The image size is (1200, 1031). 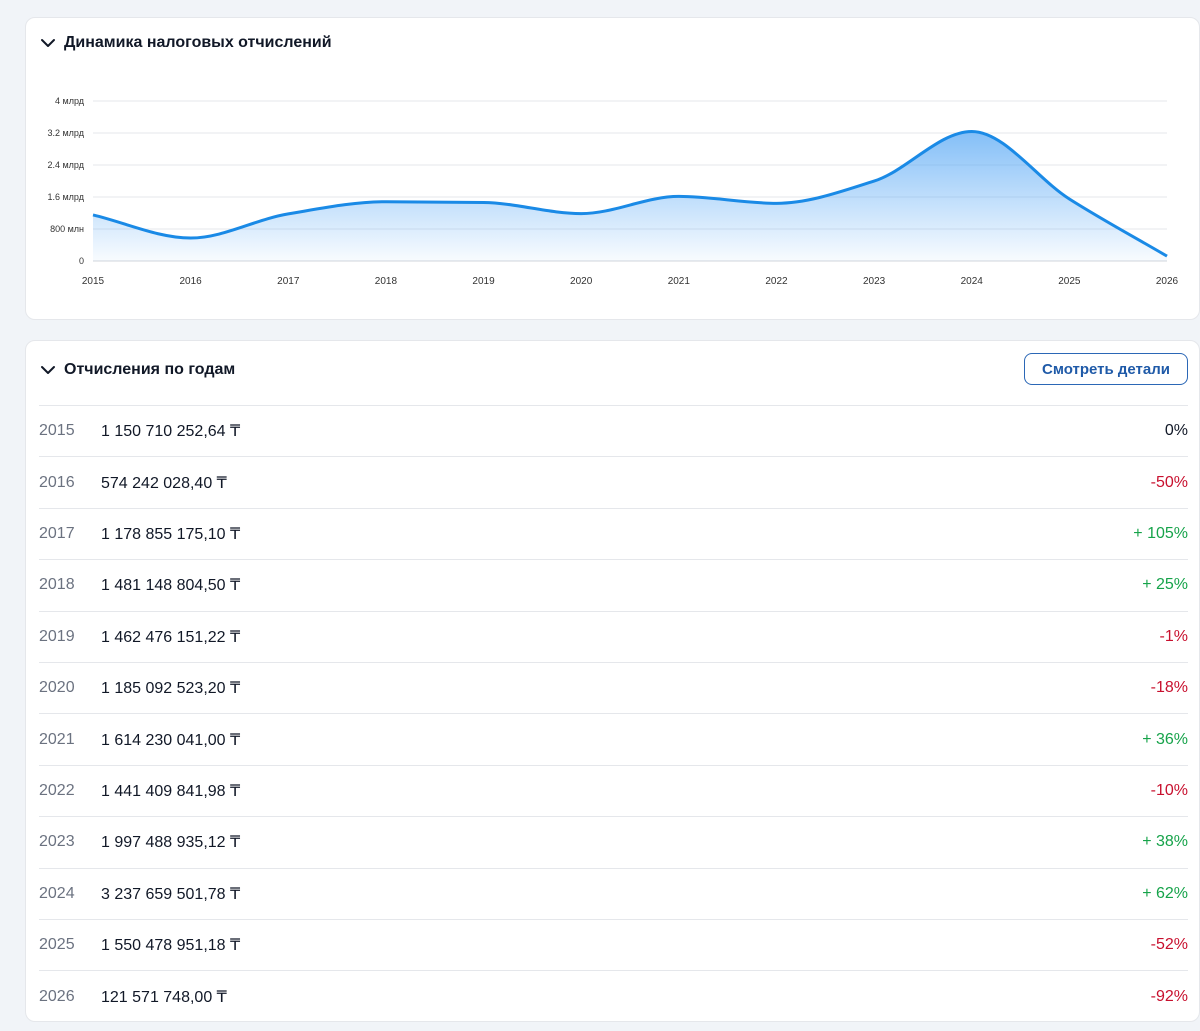 What do you see at coordinates (288, 281) in the screenshot?
I see `x-tick-label: 2017` at bounding box center [288, 281].